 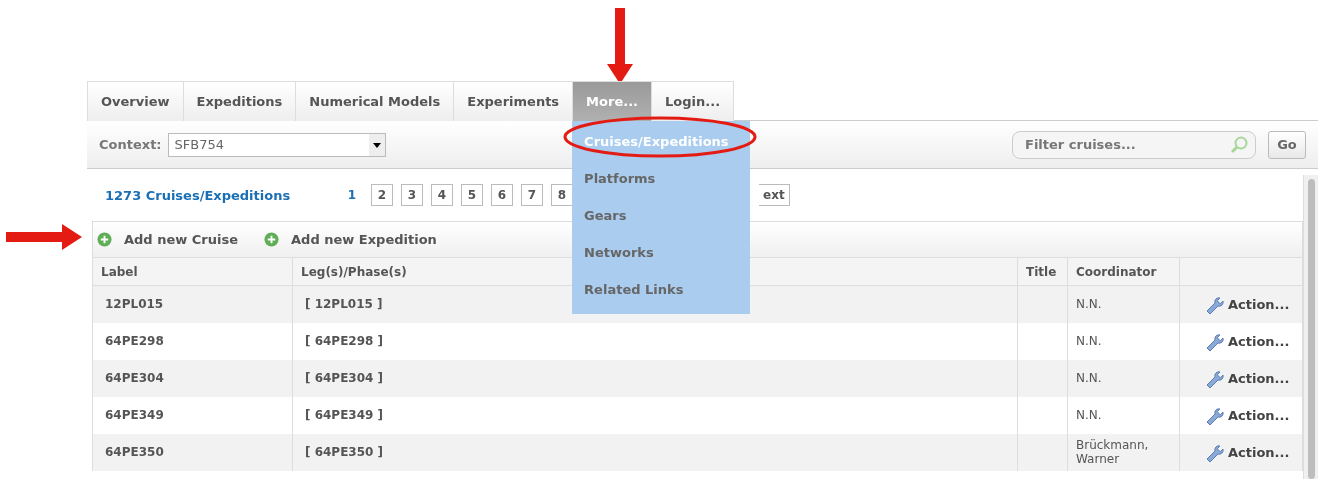 I want to click on nav-tab: Expeditions, so click(x=239, y=101).